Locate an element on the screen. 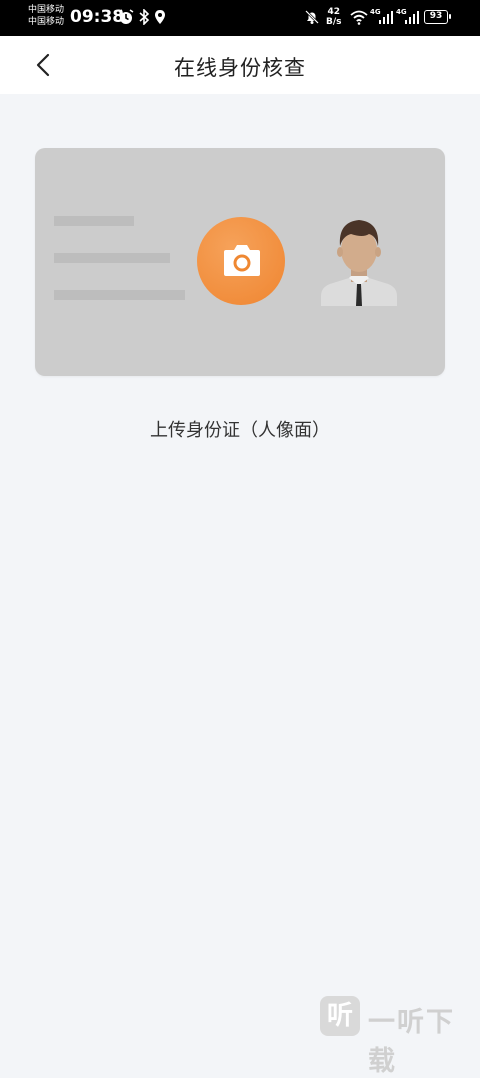 The width and height of the screenshot is (480, 1078). page-title: 在线身份核查 is located at coordinates (240, 68).